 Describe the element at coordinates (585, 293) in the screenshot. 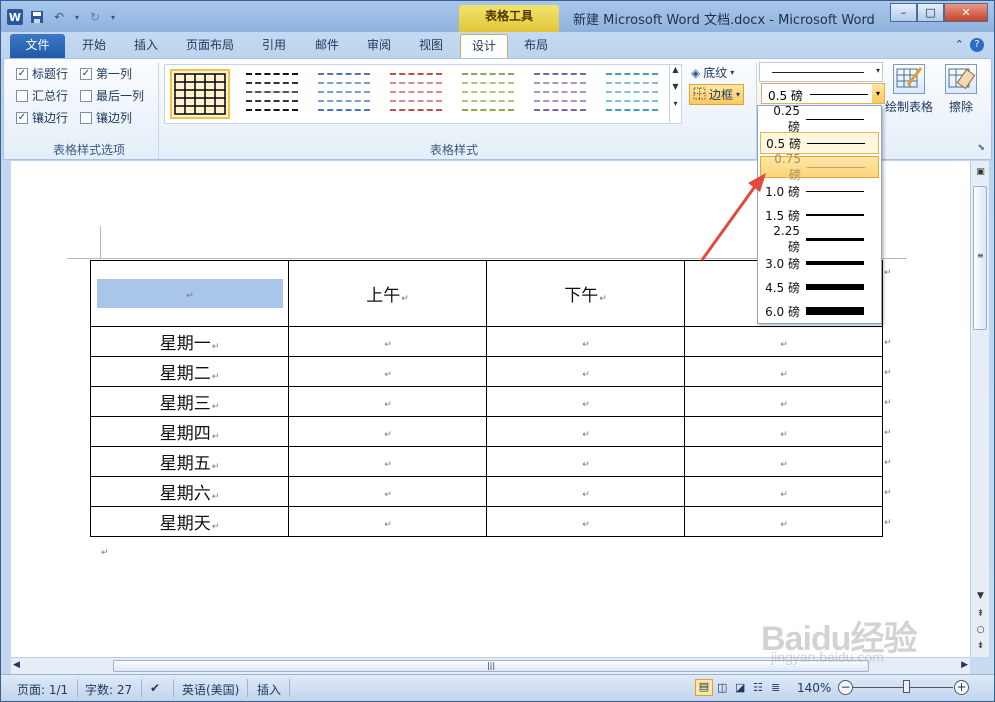

I see `table-cell: 下午↵` at that location.